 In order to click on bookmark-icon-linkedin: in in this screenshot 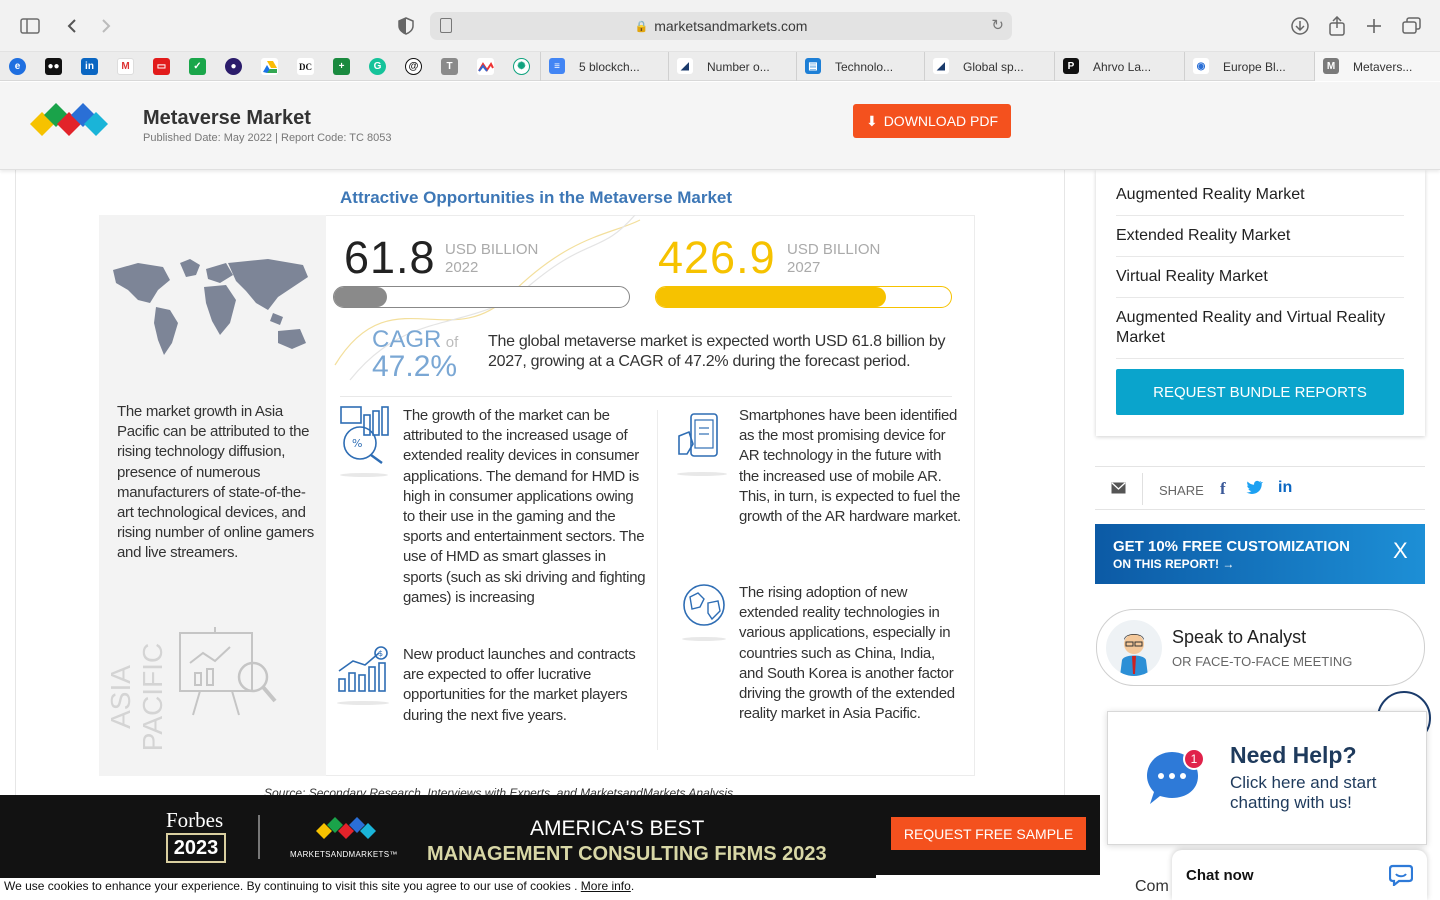, I will do `click(89, 66)`.